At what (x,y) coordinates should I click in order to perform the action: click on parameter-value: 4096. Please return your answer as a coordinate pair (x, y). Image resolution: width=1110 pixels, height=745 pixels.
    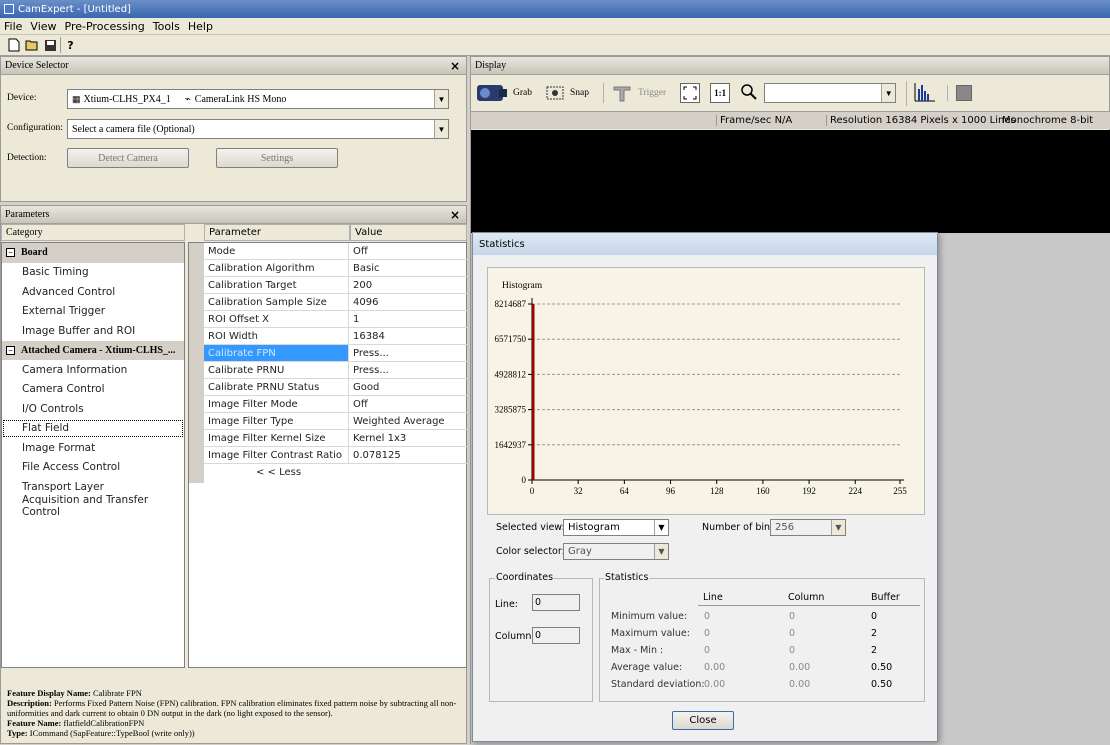
    Looking at the image, I should click on (408, 302).